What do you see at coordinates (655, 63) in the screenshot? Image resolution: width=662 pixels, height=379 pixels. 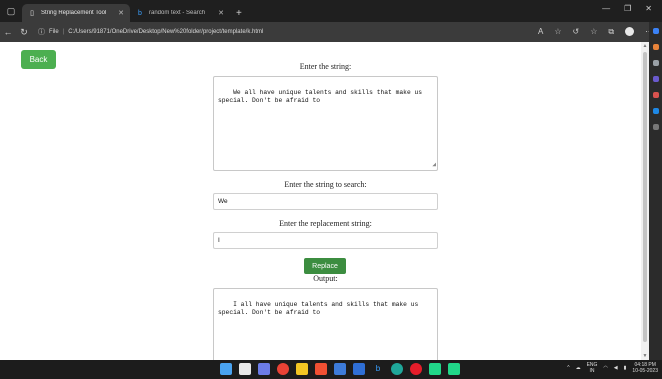 I see `tools-icon` at bounding box center [655, 63].